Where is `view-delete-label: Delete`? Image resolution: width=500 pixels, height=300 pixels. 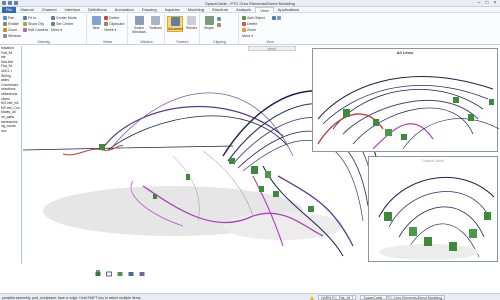 view-delete-label: Delete is located at coordinates (252, 24).